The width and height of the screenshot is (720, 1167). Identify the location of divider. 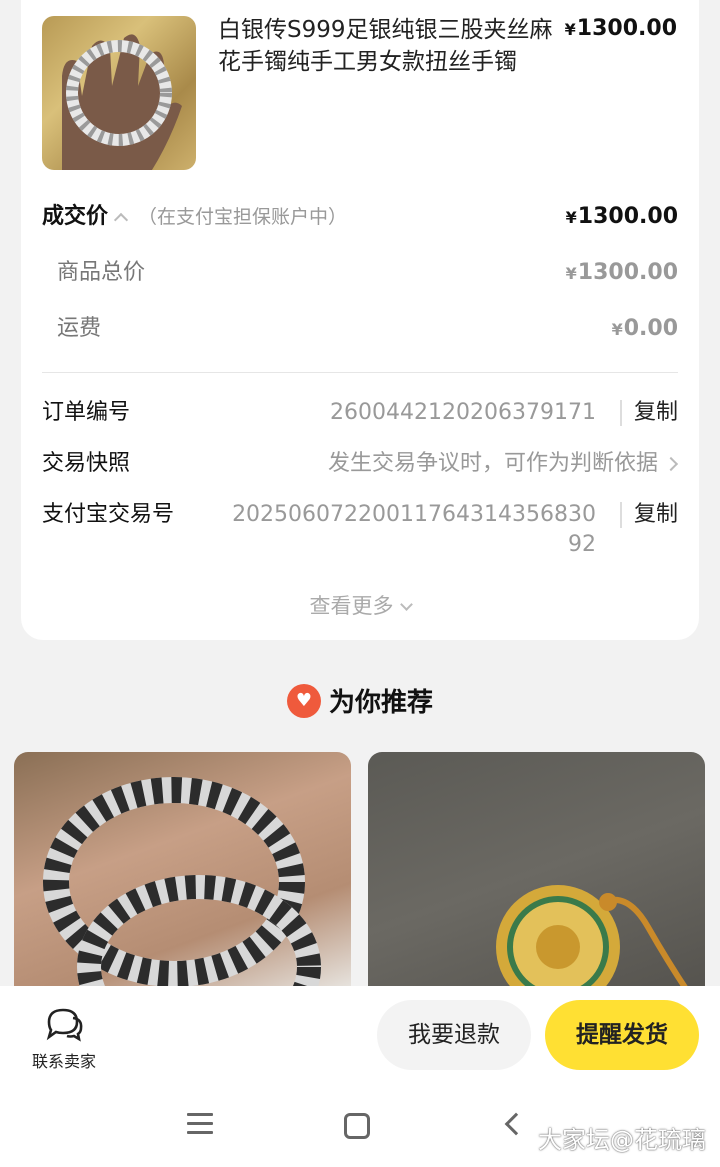
(360, 372).